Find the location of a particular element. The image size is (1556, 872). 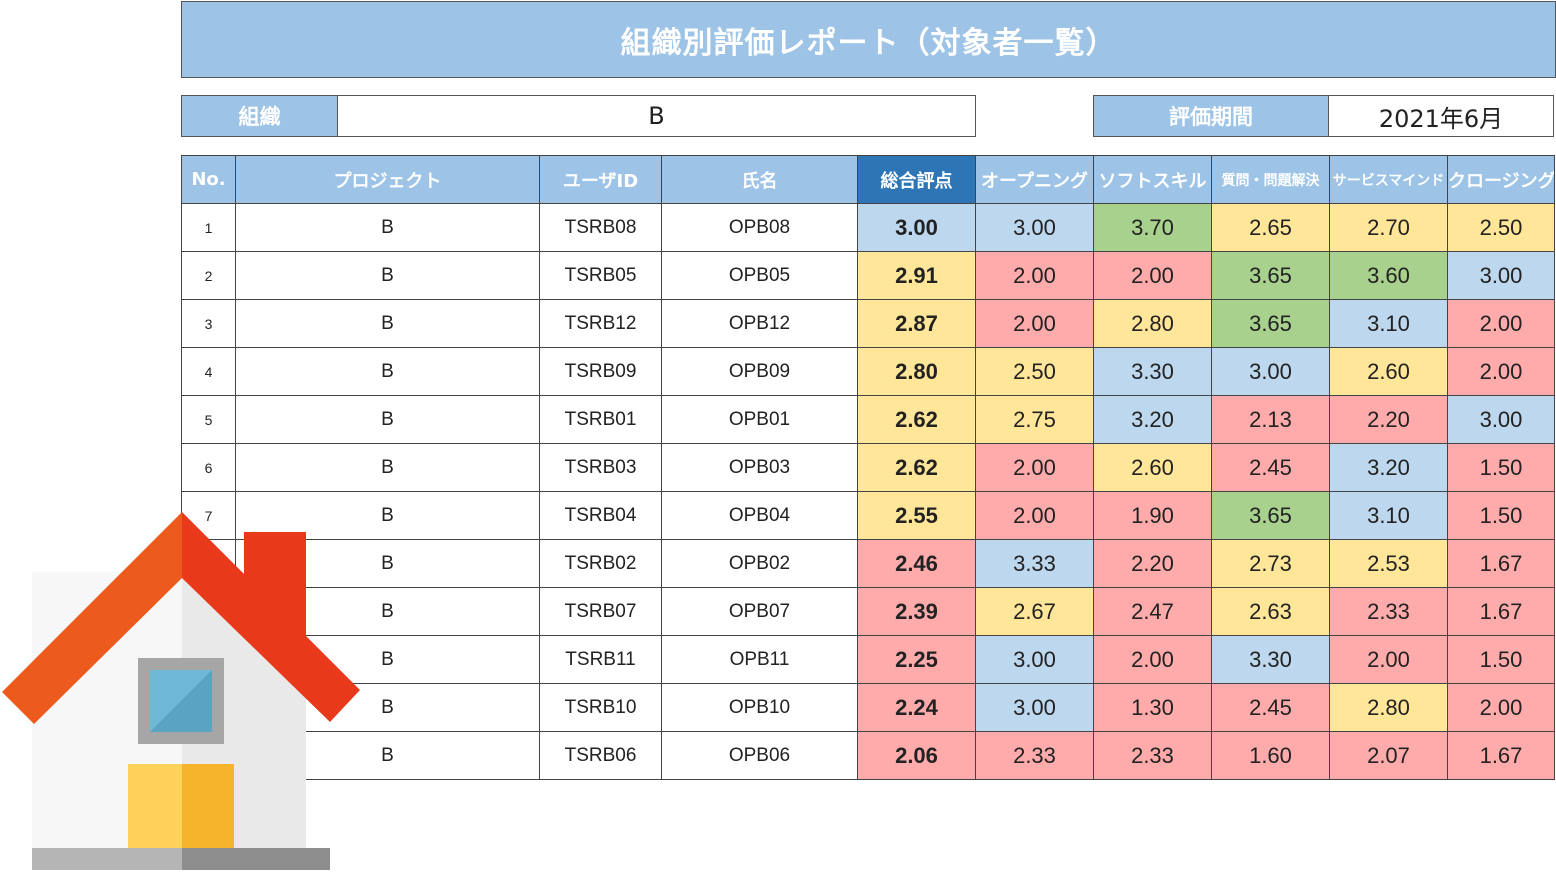

cell-user-id: TSRB03 is located at coordinates (600, 467).